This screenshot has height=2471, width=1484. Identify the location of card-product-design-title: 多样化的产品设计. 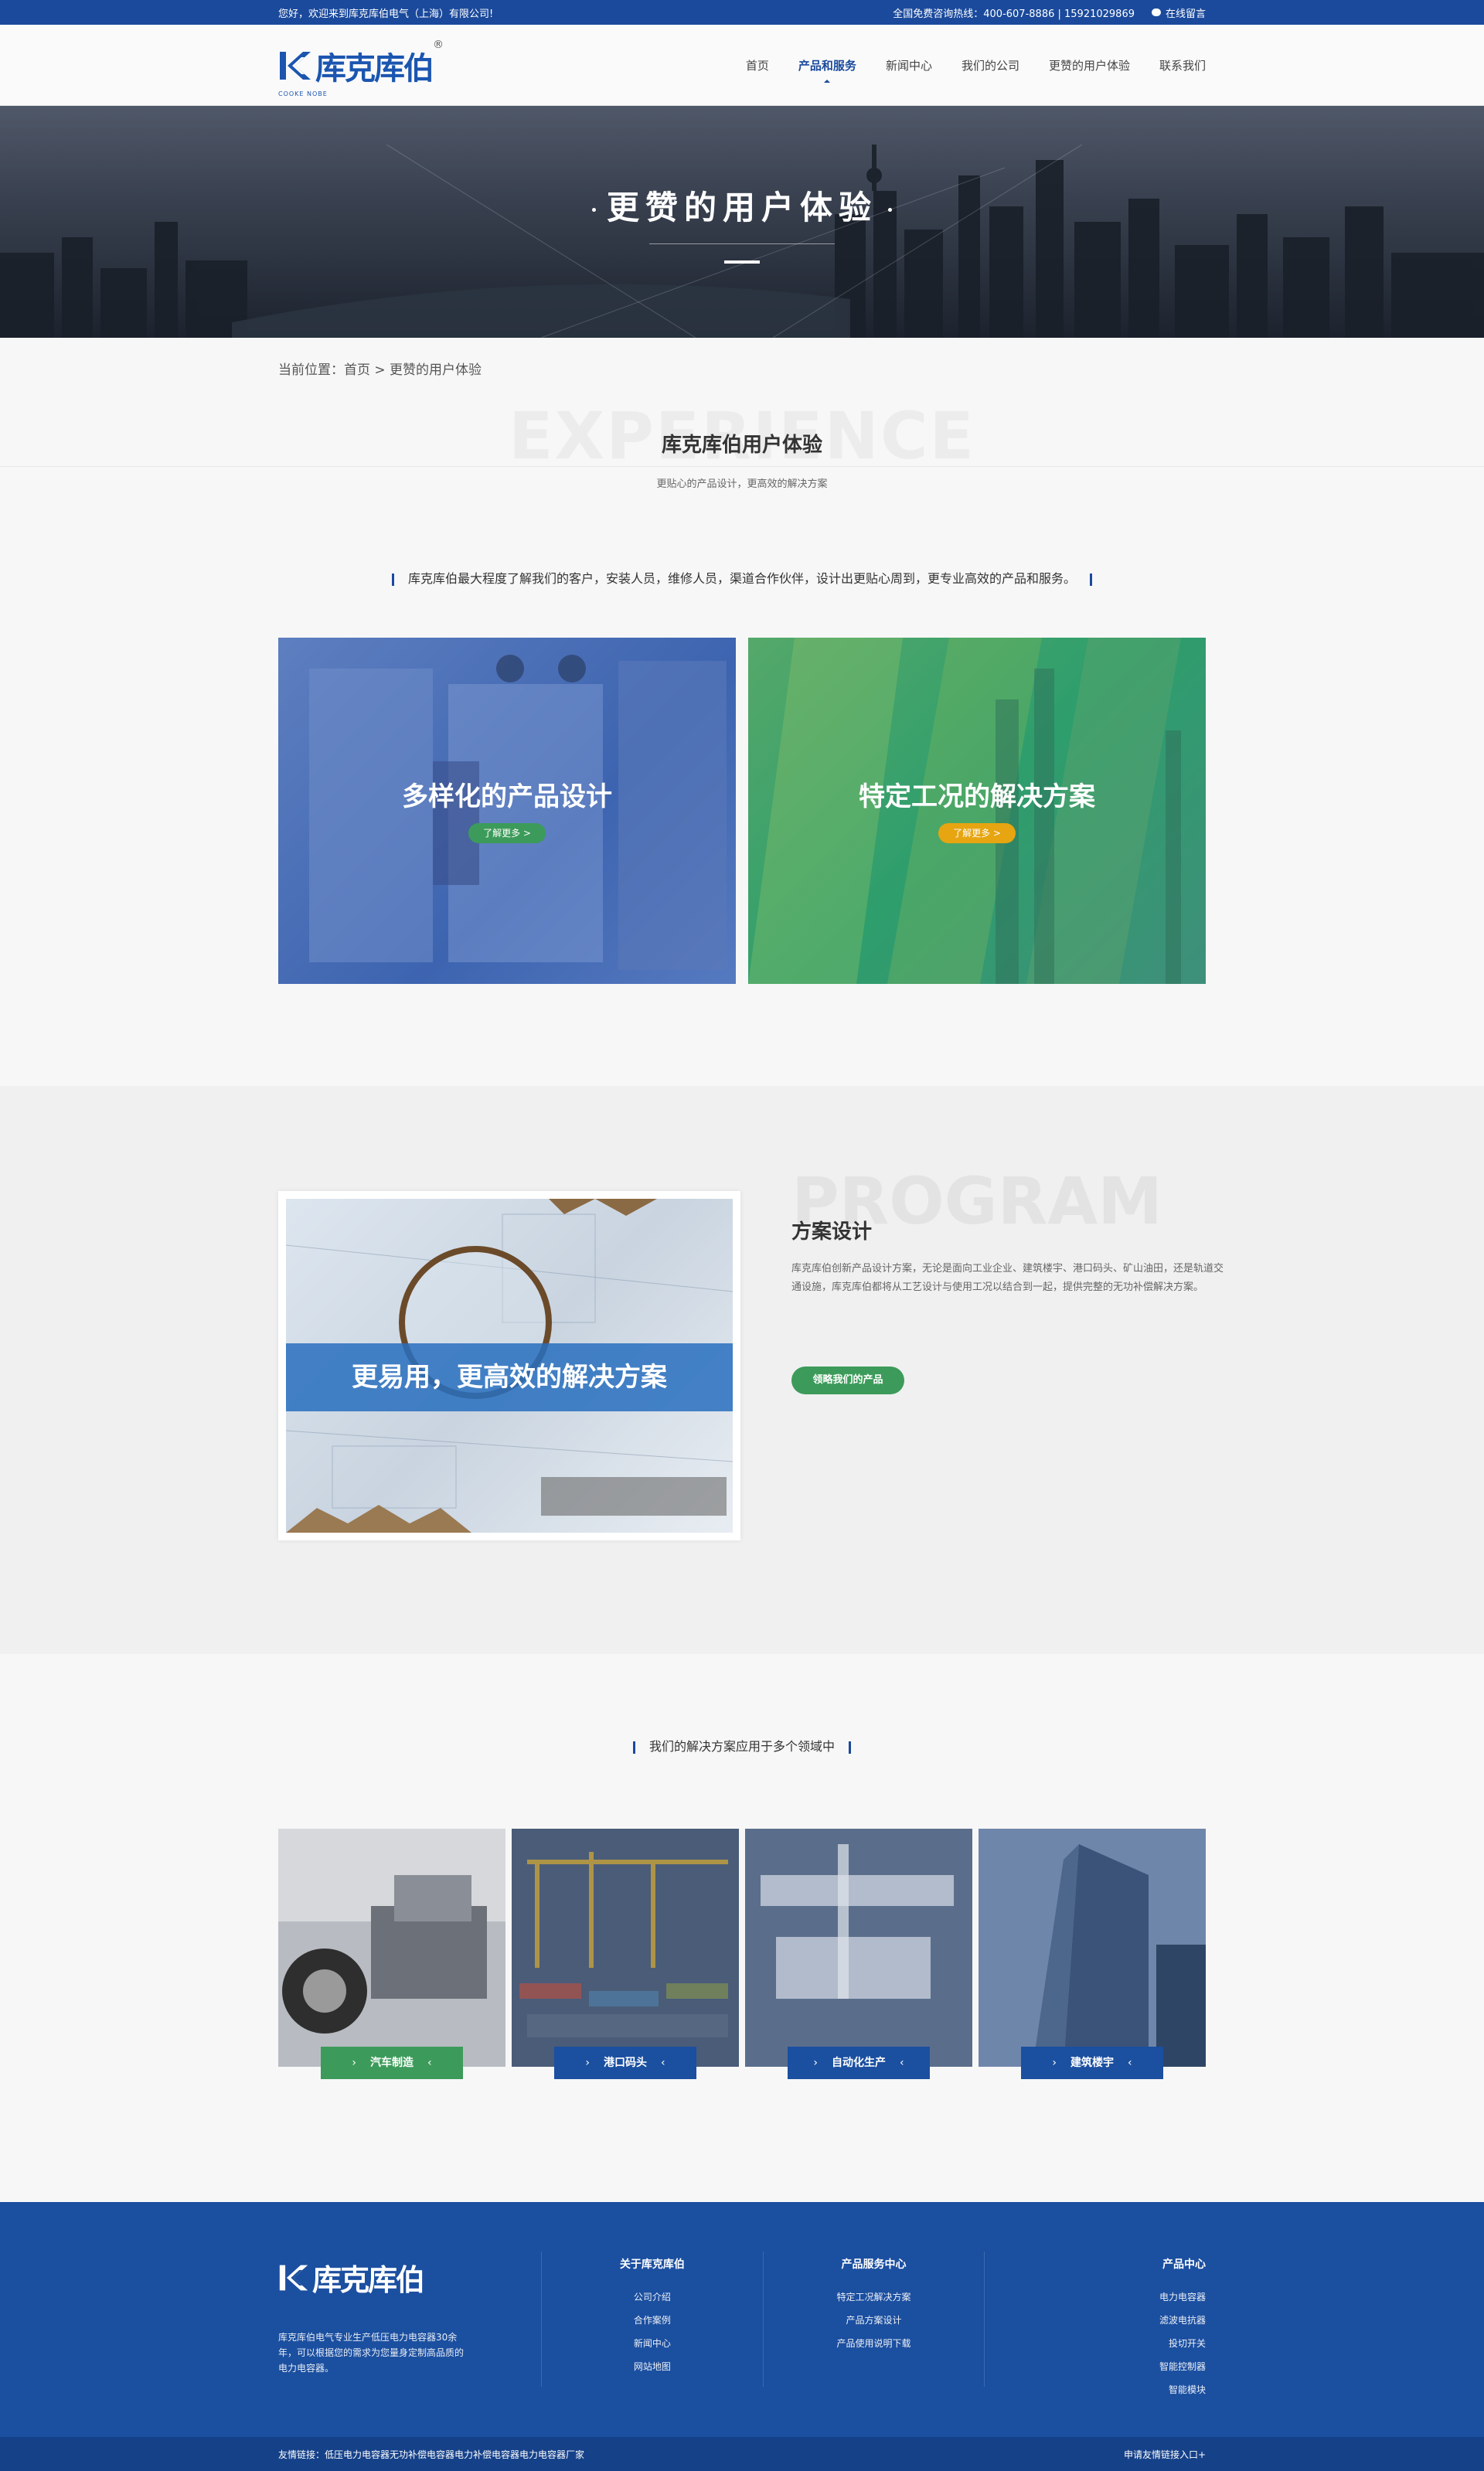
(507, 796).